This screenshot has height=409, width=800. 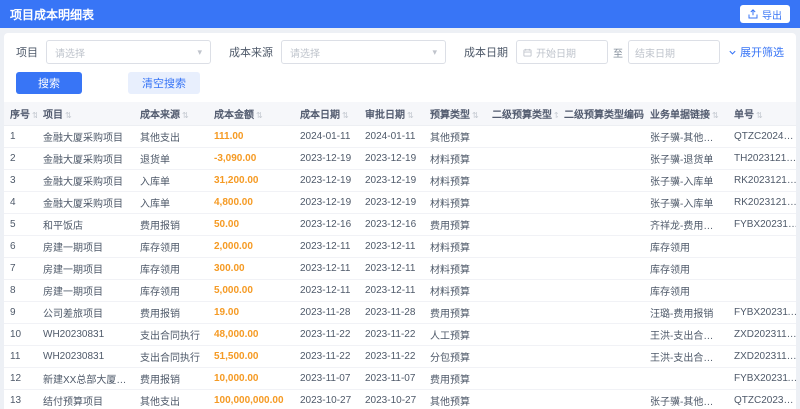 What do you see at coordinates (732, 52) in the screenshot?
I see `chevron-down-icon` at bounding box center [732, 52].